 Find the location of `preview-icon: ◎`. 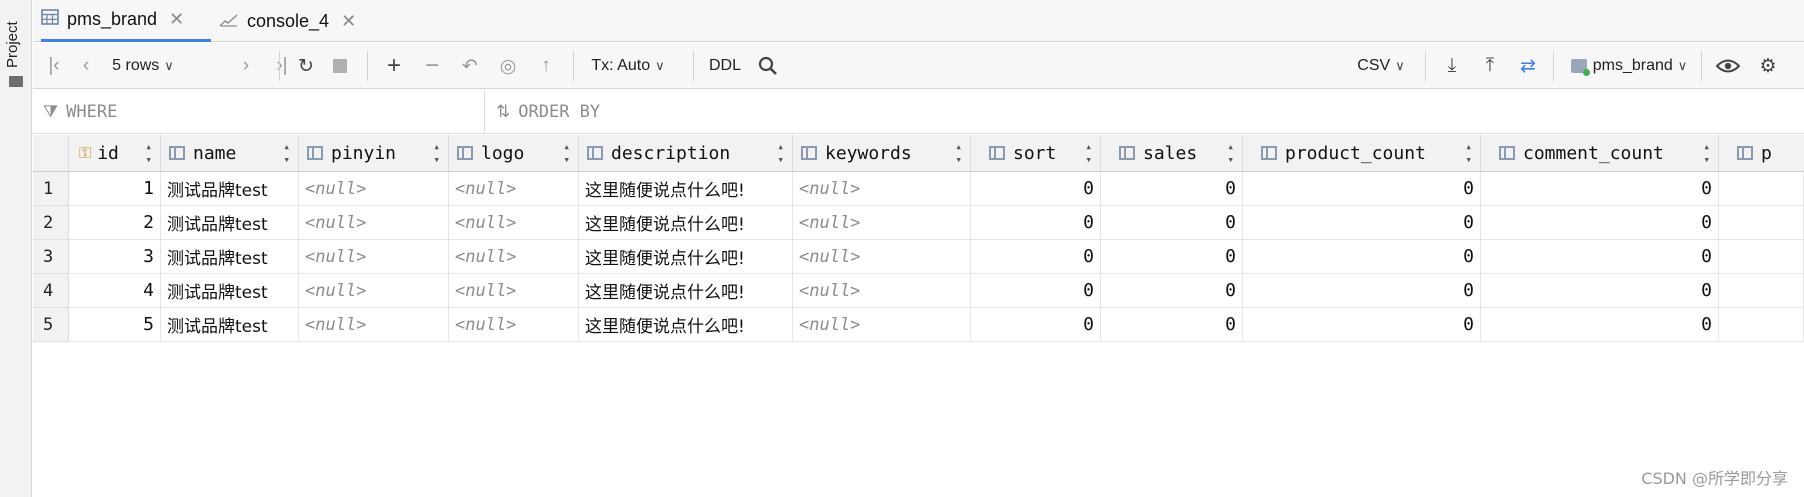

preview-icon: ◎ is located at coordinates (508, 66).